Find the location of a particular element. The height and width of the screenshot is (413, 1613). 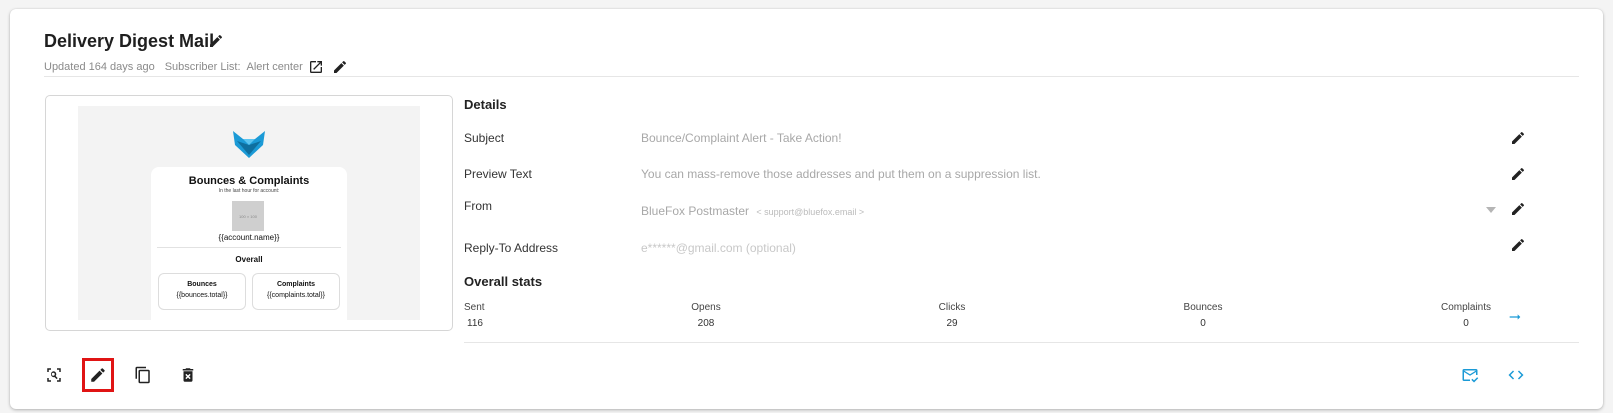

preview-divider is located at coordinates (249, 247).